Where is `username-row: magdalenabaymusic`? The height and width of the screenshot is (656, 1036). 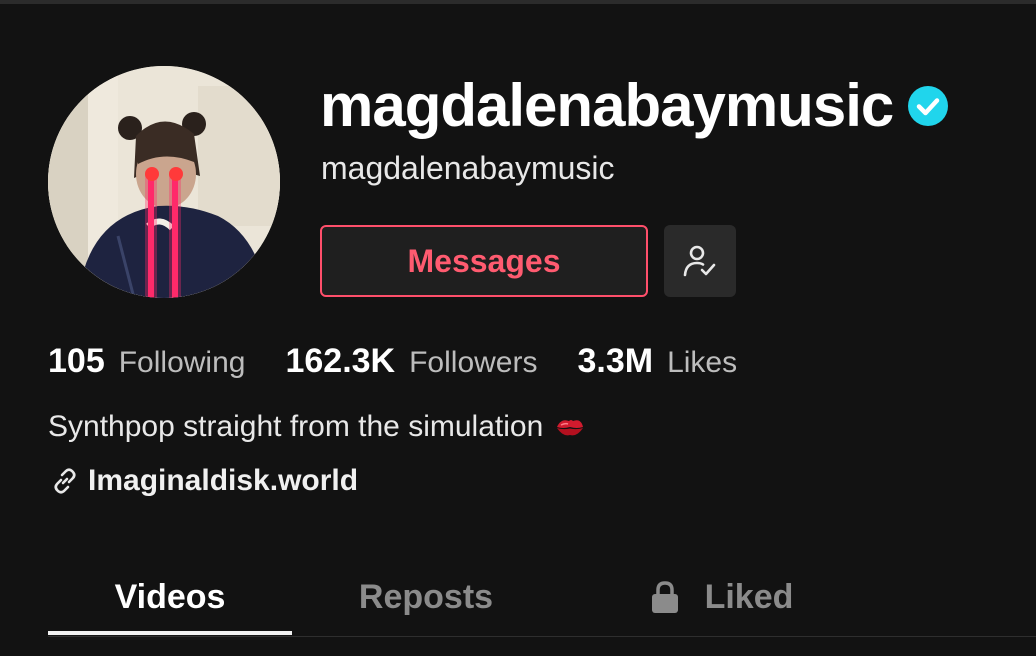 username-row: magdalenabaymusic is located at coordinates (634, 106).